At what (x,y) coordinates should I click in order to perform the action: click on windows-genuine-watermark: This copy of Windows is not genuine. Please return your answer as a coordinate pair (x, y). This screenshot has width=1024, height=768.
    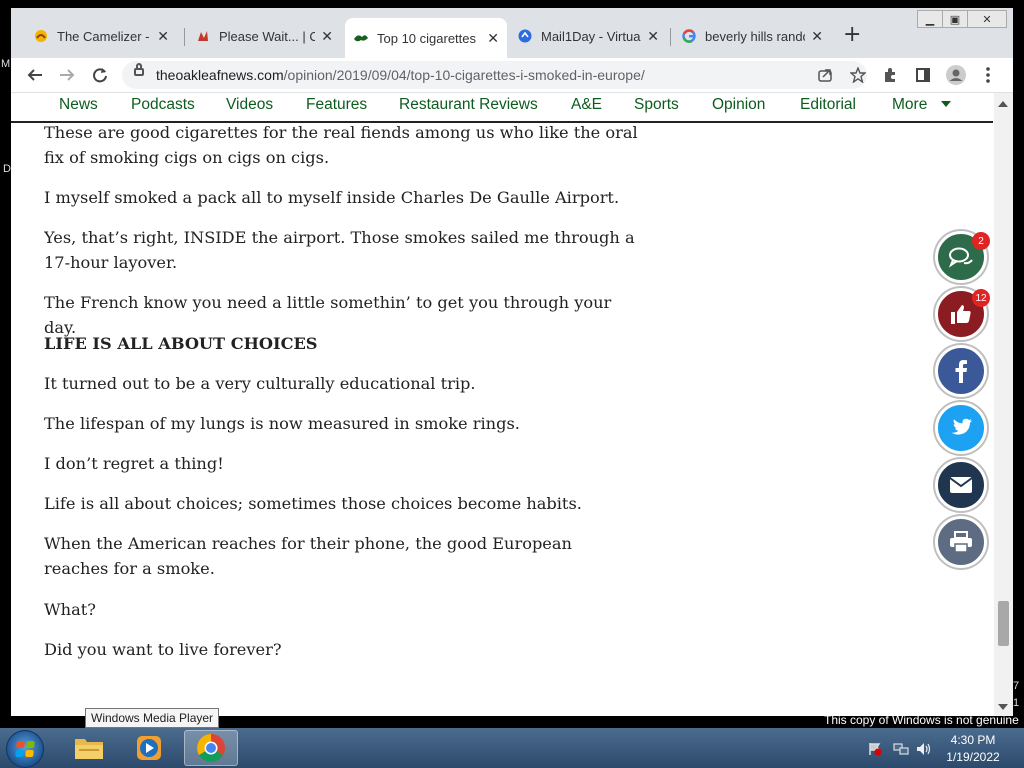
    Looking at the image, I should click on (921, 720).